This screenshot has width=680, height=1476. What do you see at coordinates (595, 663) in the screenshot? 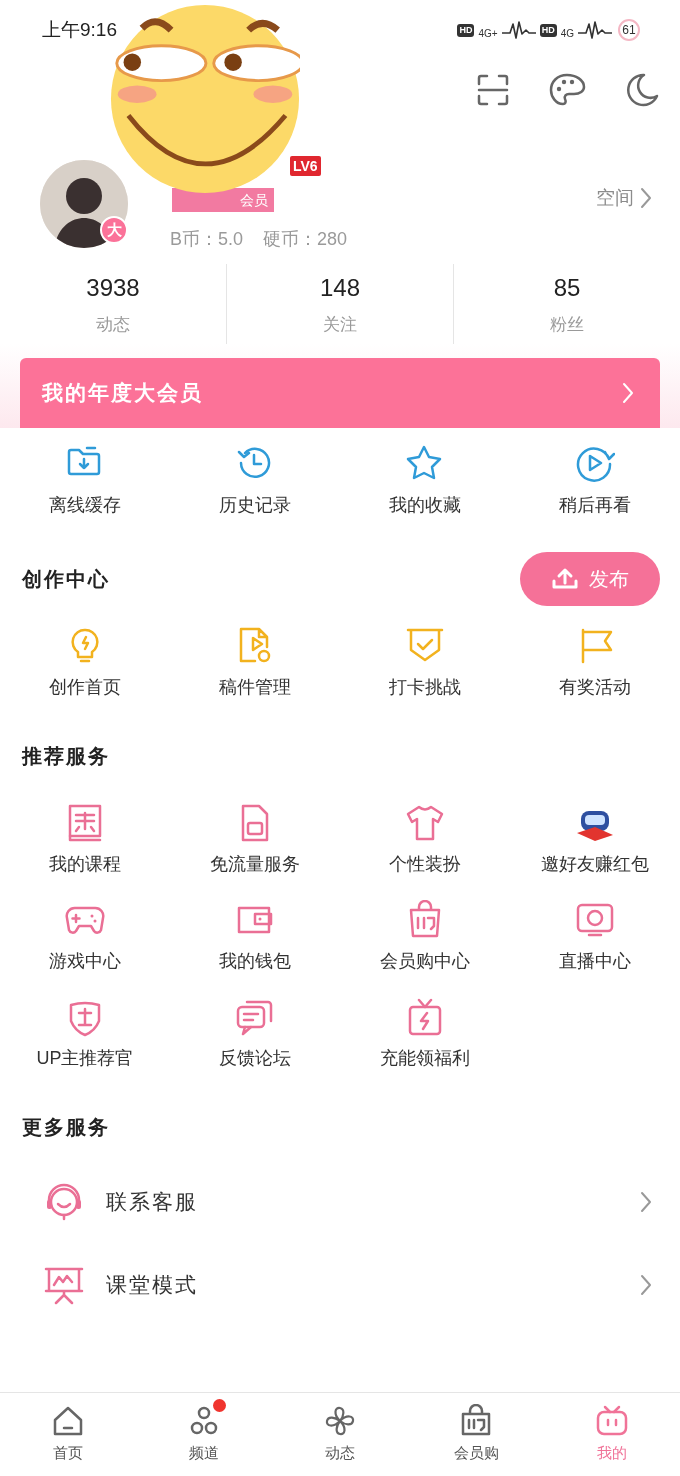
I see `creation-item: 有奖活动` at bounding box center [595, 663].